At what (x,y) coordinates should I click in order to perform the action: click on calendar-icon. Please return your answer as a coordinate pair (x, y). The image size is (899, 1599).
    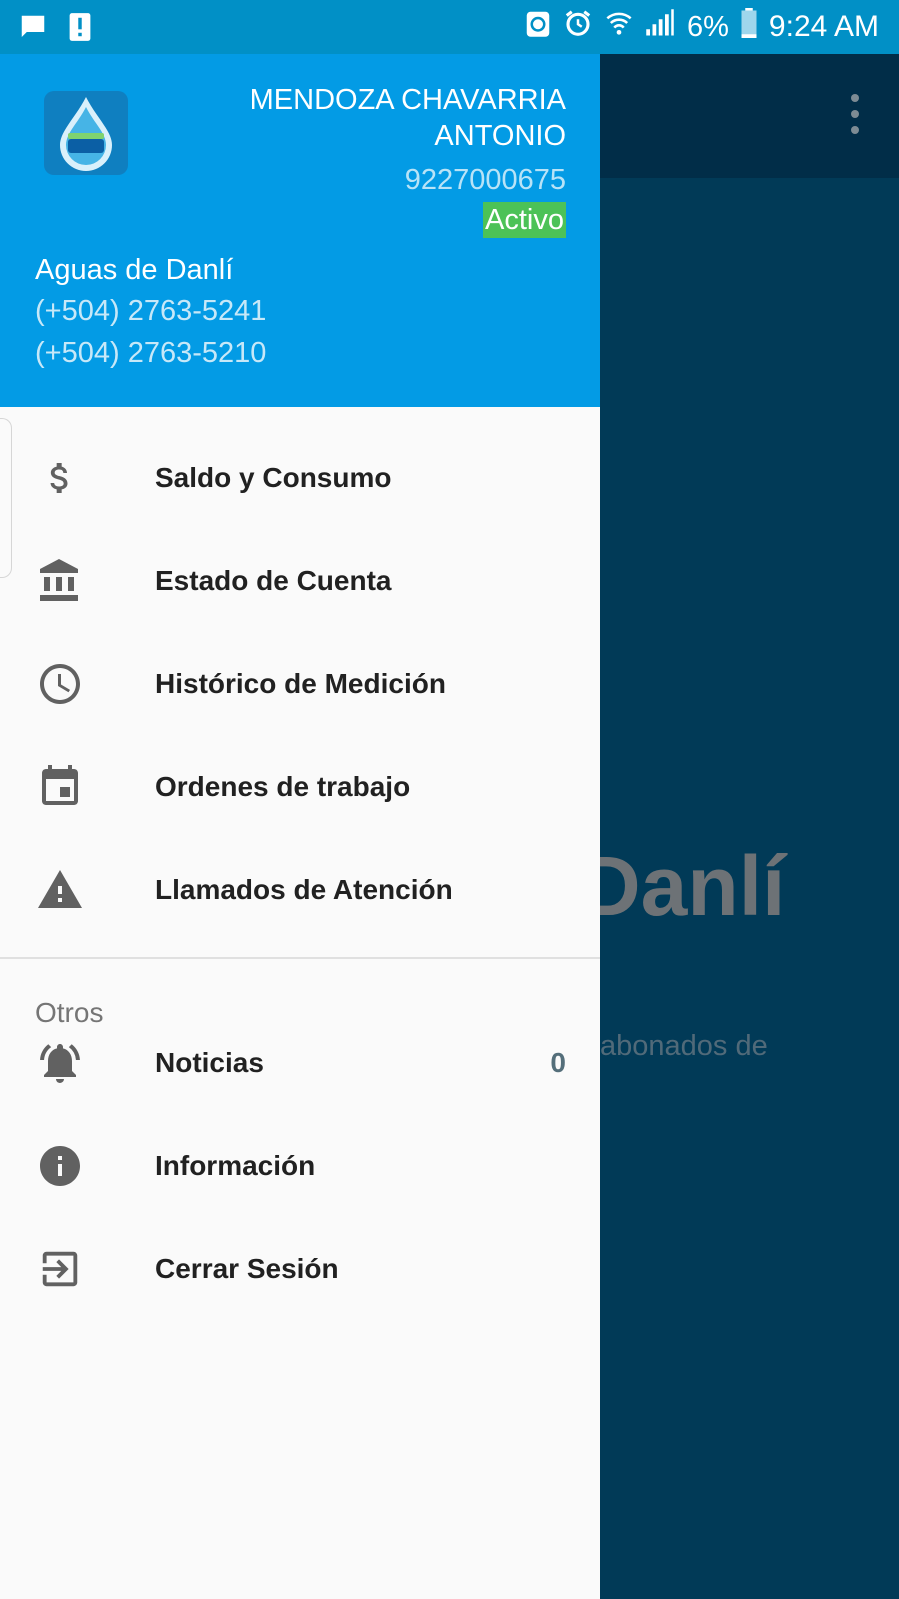
    Looking at the image, I should click on (60, 787).